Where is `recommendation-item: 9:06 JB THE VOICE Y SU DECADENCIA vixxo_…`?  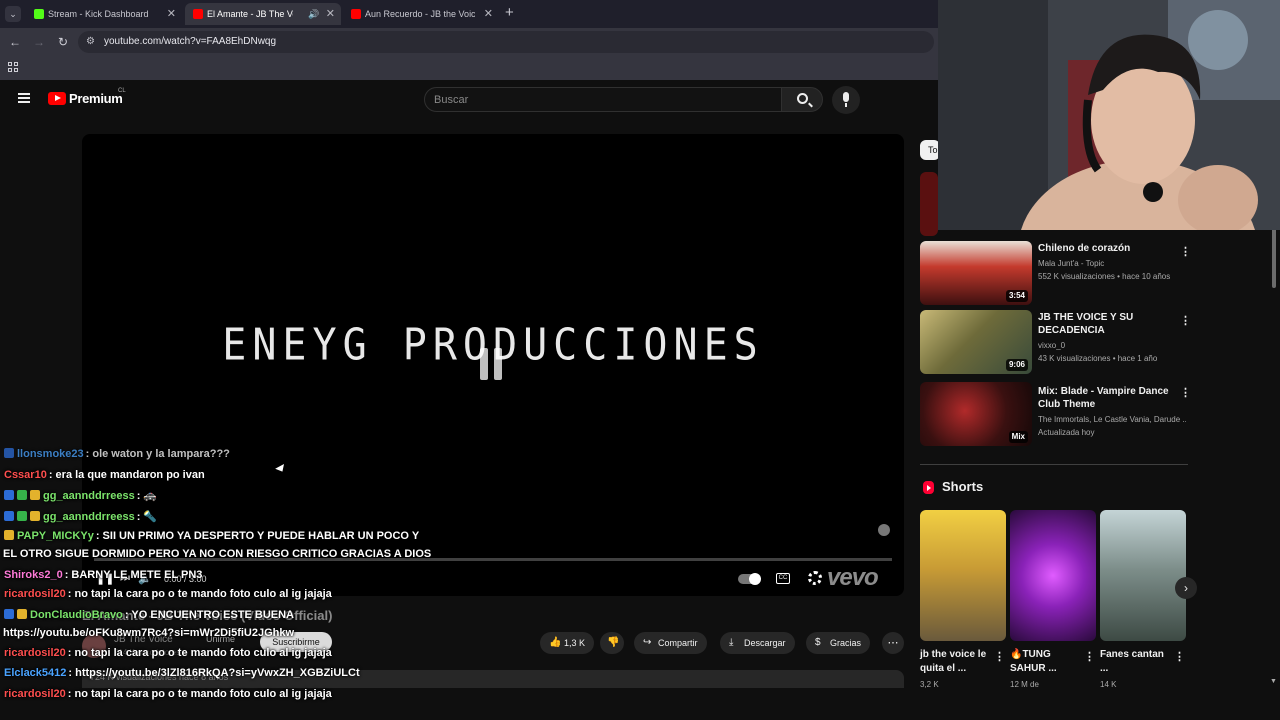 recommendation-item: 9:06 JB THE VOICE Y SU DECADENCIA vixxo_… is located at coordinates (1055, 342).